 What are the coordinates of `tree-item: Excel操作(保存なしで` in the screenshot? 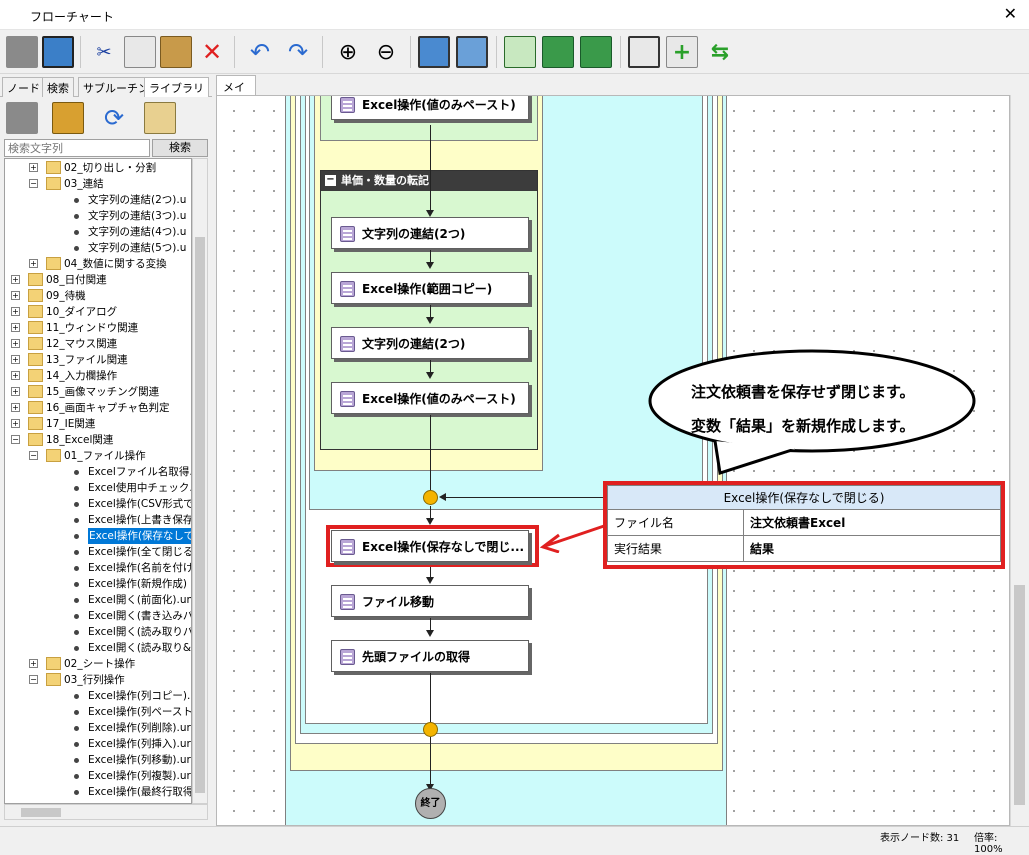 It's located at (98, 536).